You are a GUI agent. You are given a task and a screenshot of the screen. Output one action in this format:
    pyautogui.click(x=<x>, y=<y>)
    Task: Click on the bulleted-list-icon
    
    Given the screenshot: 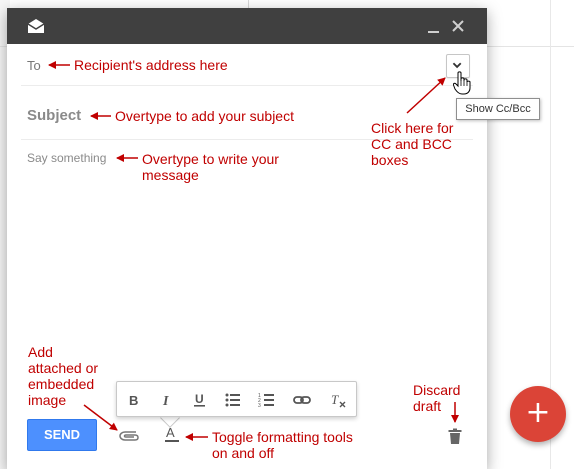 What is the action you would take?
    pyautogui.click(x=233, y=400)
    